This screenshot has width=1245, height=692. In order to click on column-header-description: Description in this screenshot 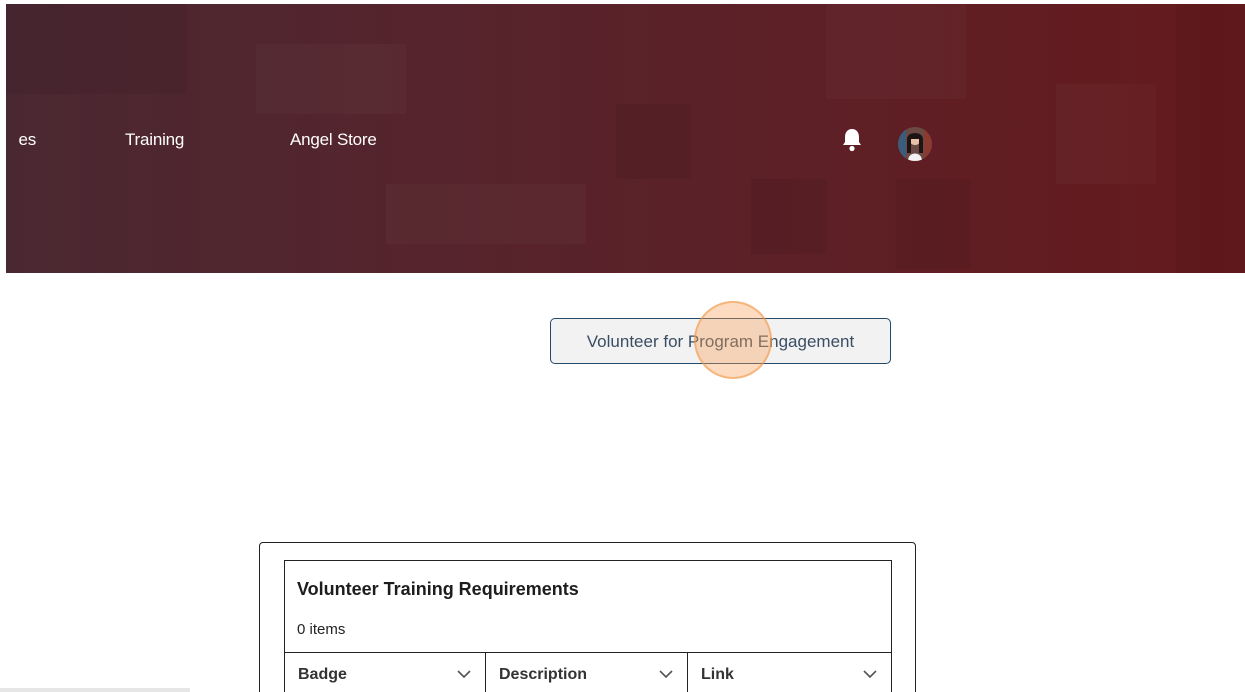, I will do `click(587, 672)`.